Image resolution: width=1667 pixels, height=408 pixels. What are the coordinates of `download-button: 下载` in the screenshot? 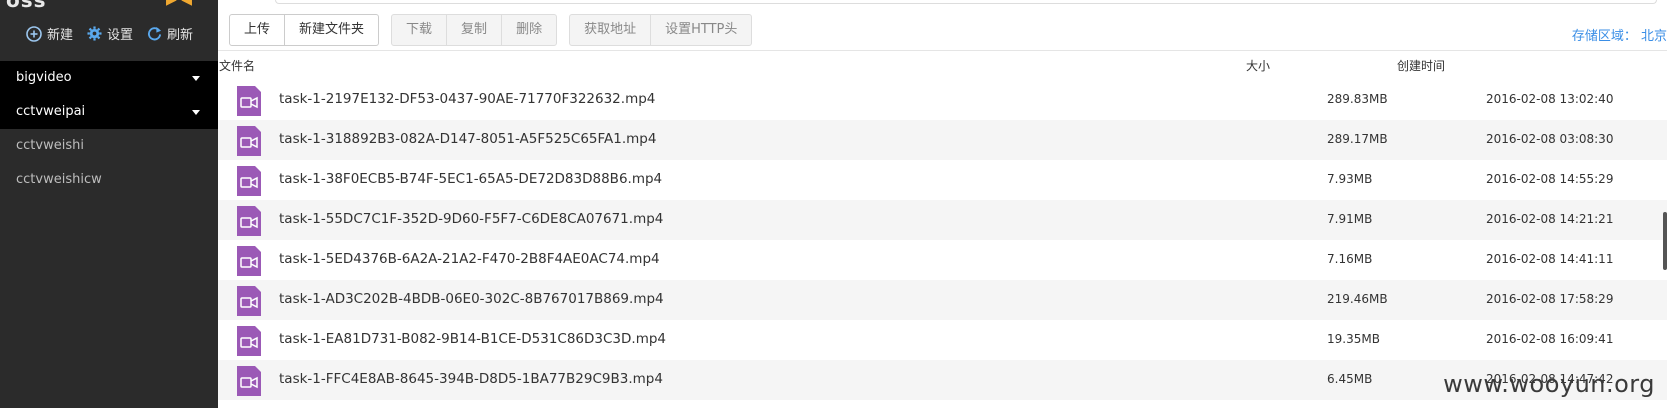 It's located at (419, 30).